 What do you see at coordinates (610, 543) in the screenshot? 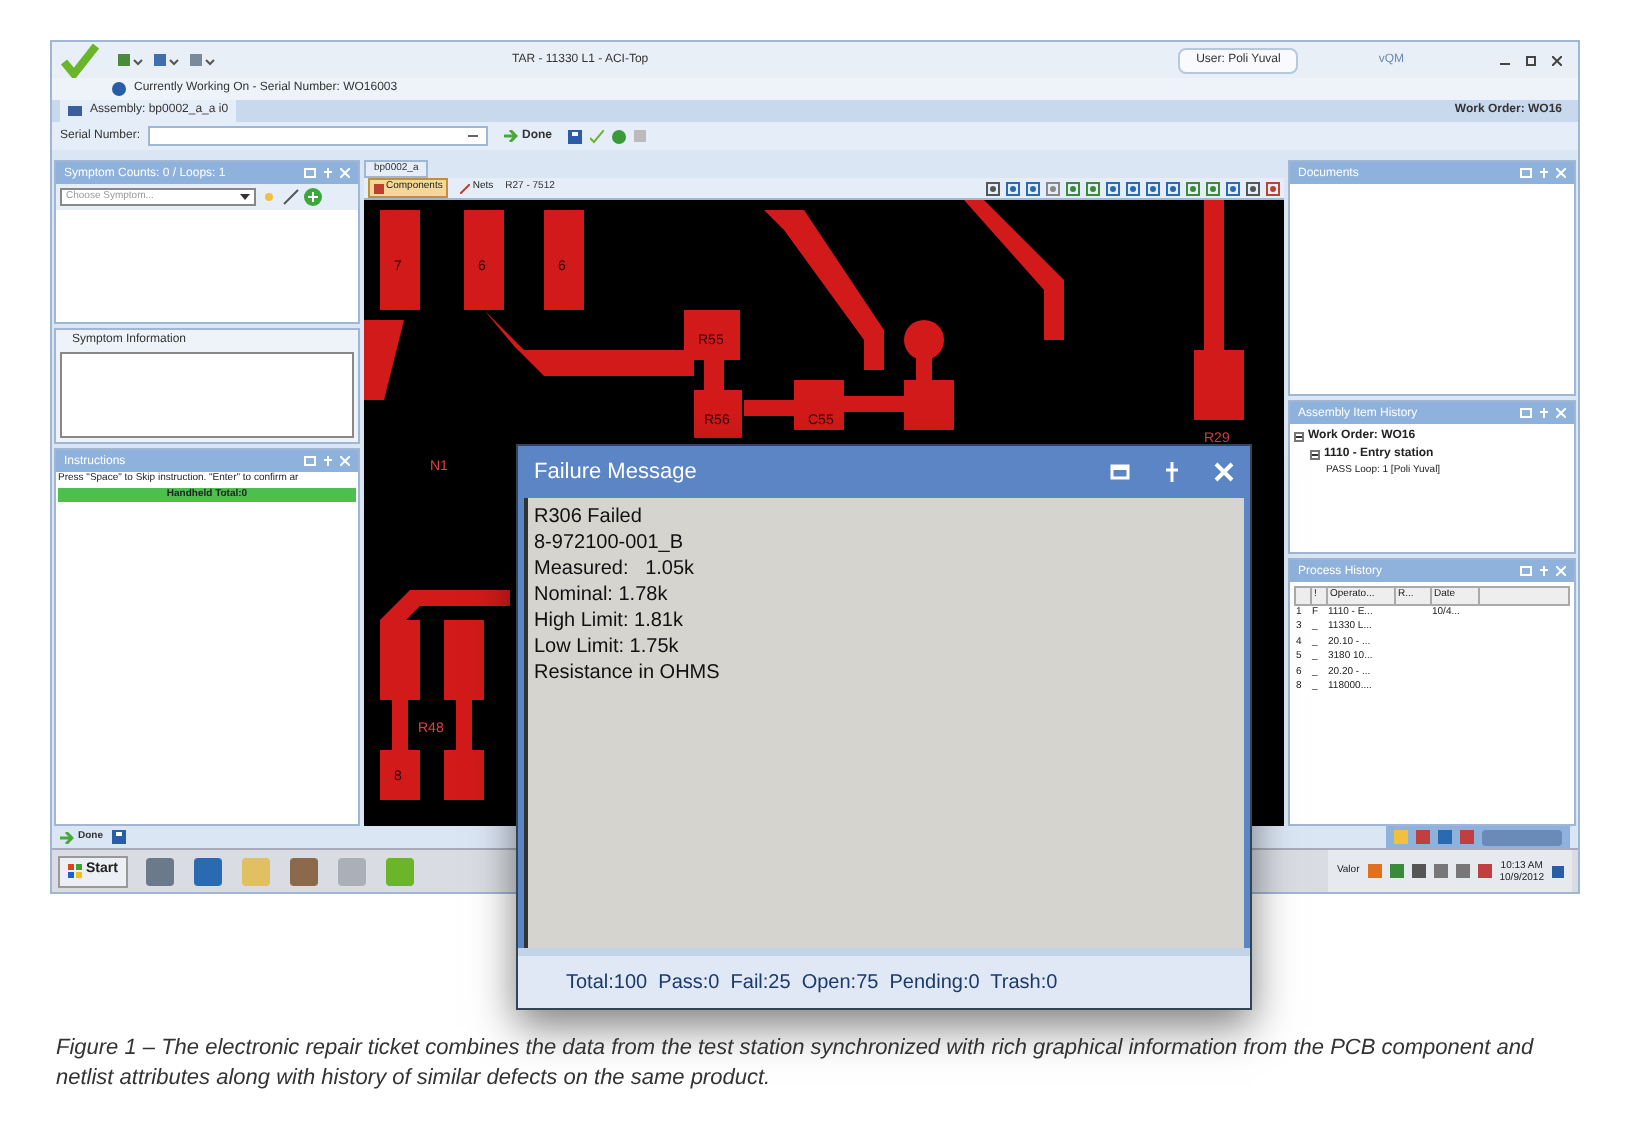
I see `message-line: 8-972100-001_B` at bounding box center [610, 543].